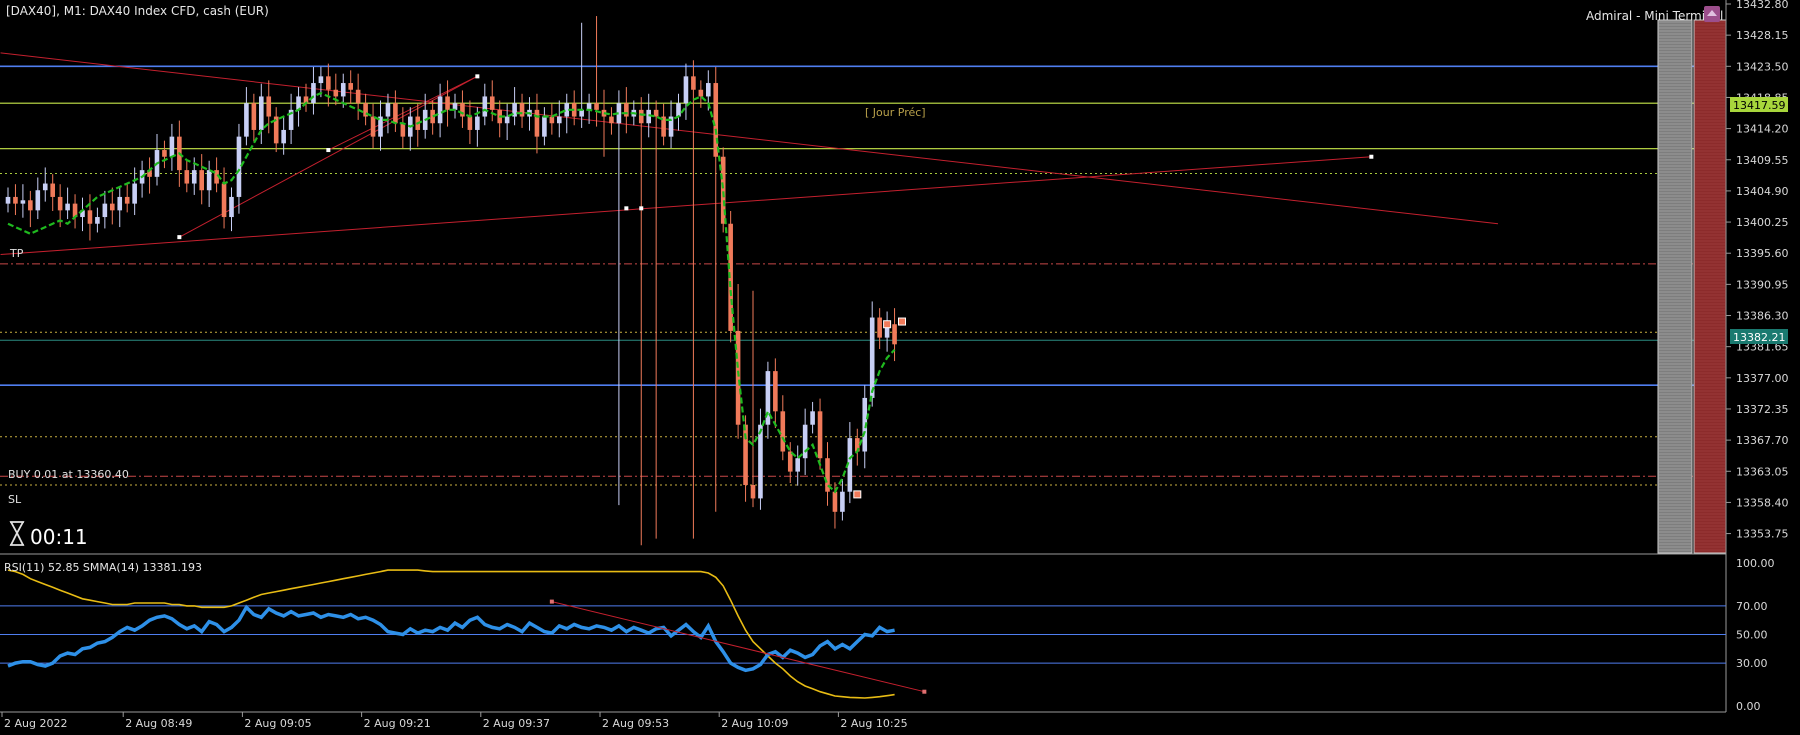 The height and width of the screenshot is (735, 1800). I want to click on sl-label: SL, so click(15, 499).